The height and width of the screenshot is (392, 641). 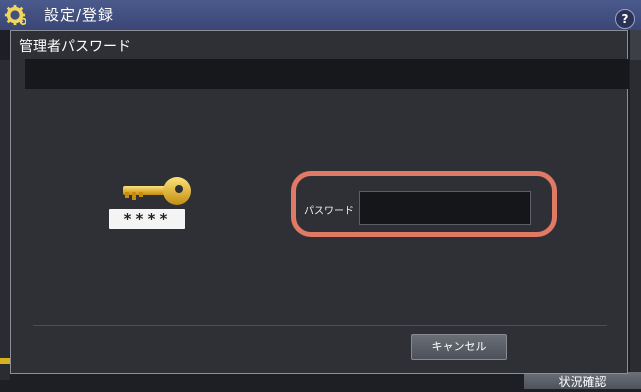 I want to click on password-label: パスワード, so click(x=329, y=211).